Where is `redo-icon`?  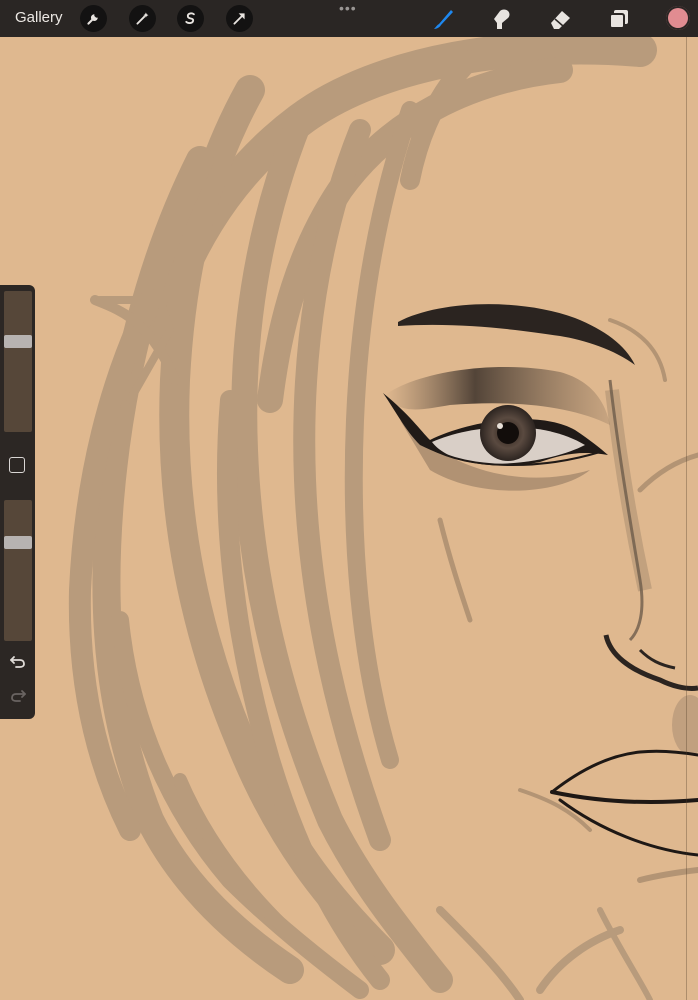 redo-icon is located at coordinates (18, 695).